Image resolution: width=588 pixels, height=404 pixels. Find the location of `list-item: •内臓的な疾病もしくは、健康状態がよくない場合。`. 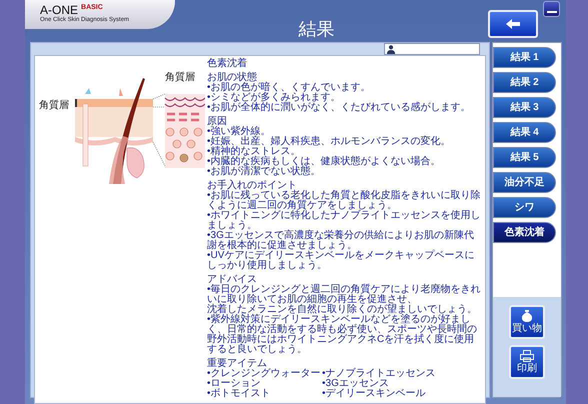

list-item: •内臓的な疾病もしくは、健康状態がよくない場合。 is located at coordinates (324, 162).